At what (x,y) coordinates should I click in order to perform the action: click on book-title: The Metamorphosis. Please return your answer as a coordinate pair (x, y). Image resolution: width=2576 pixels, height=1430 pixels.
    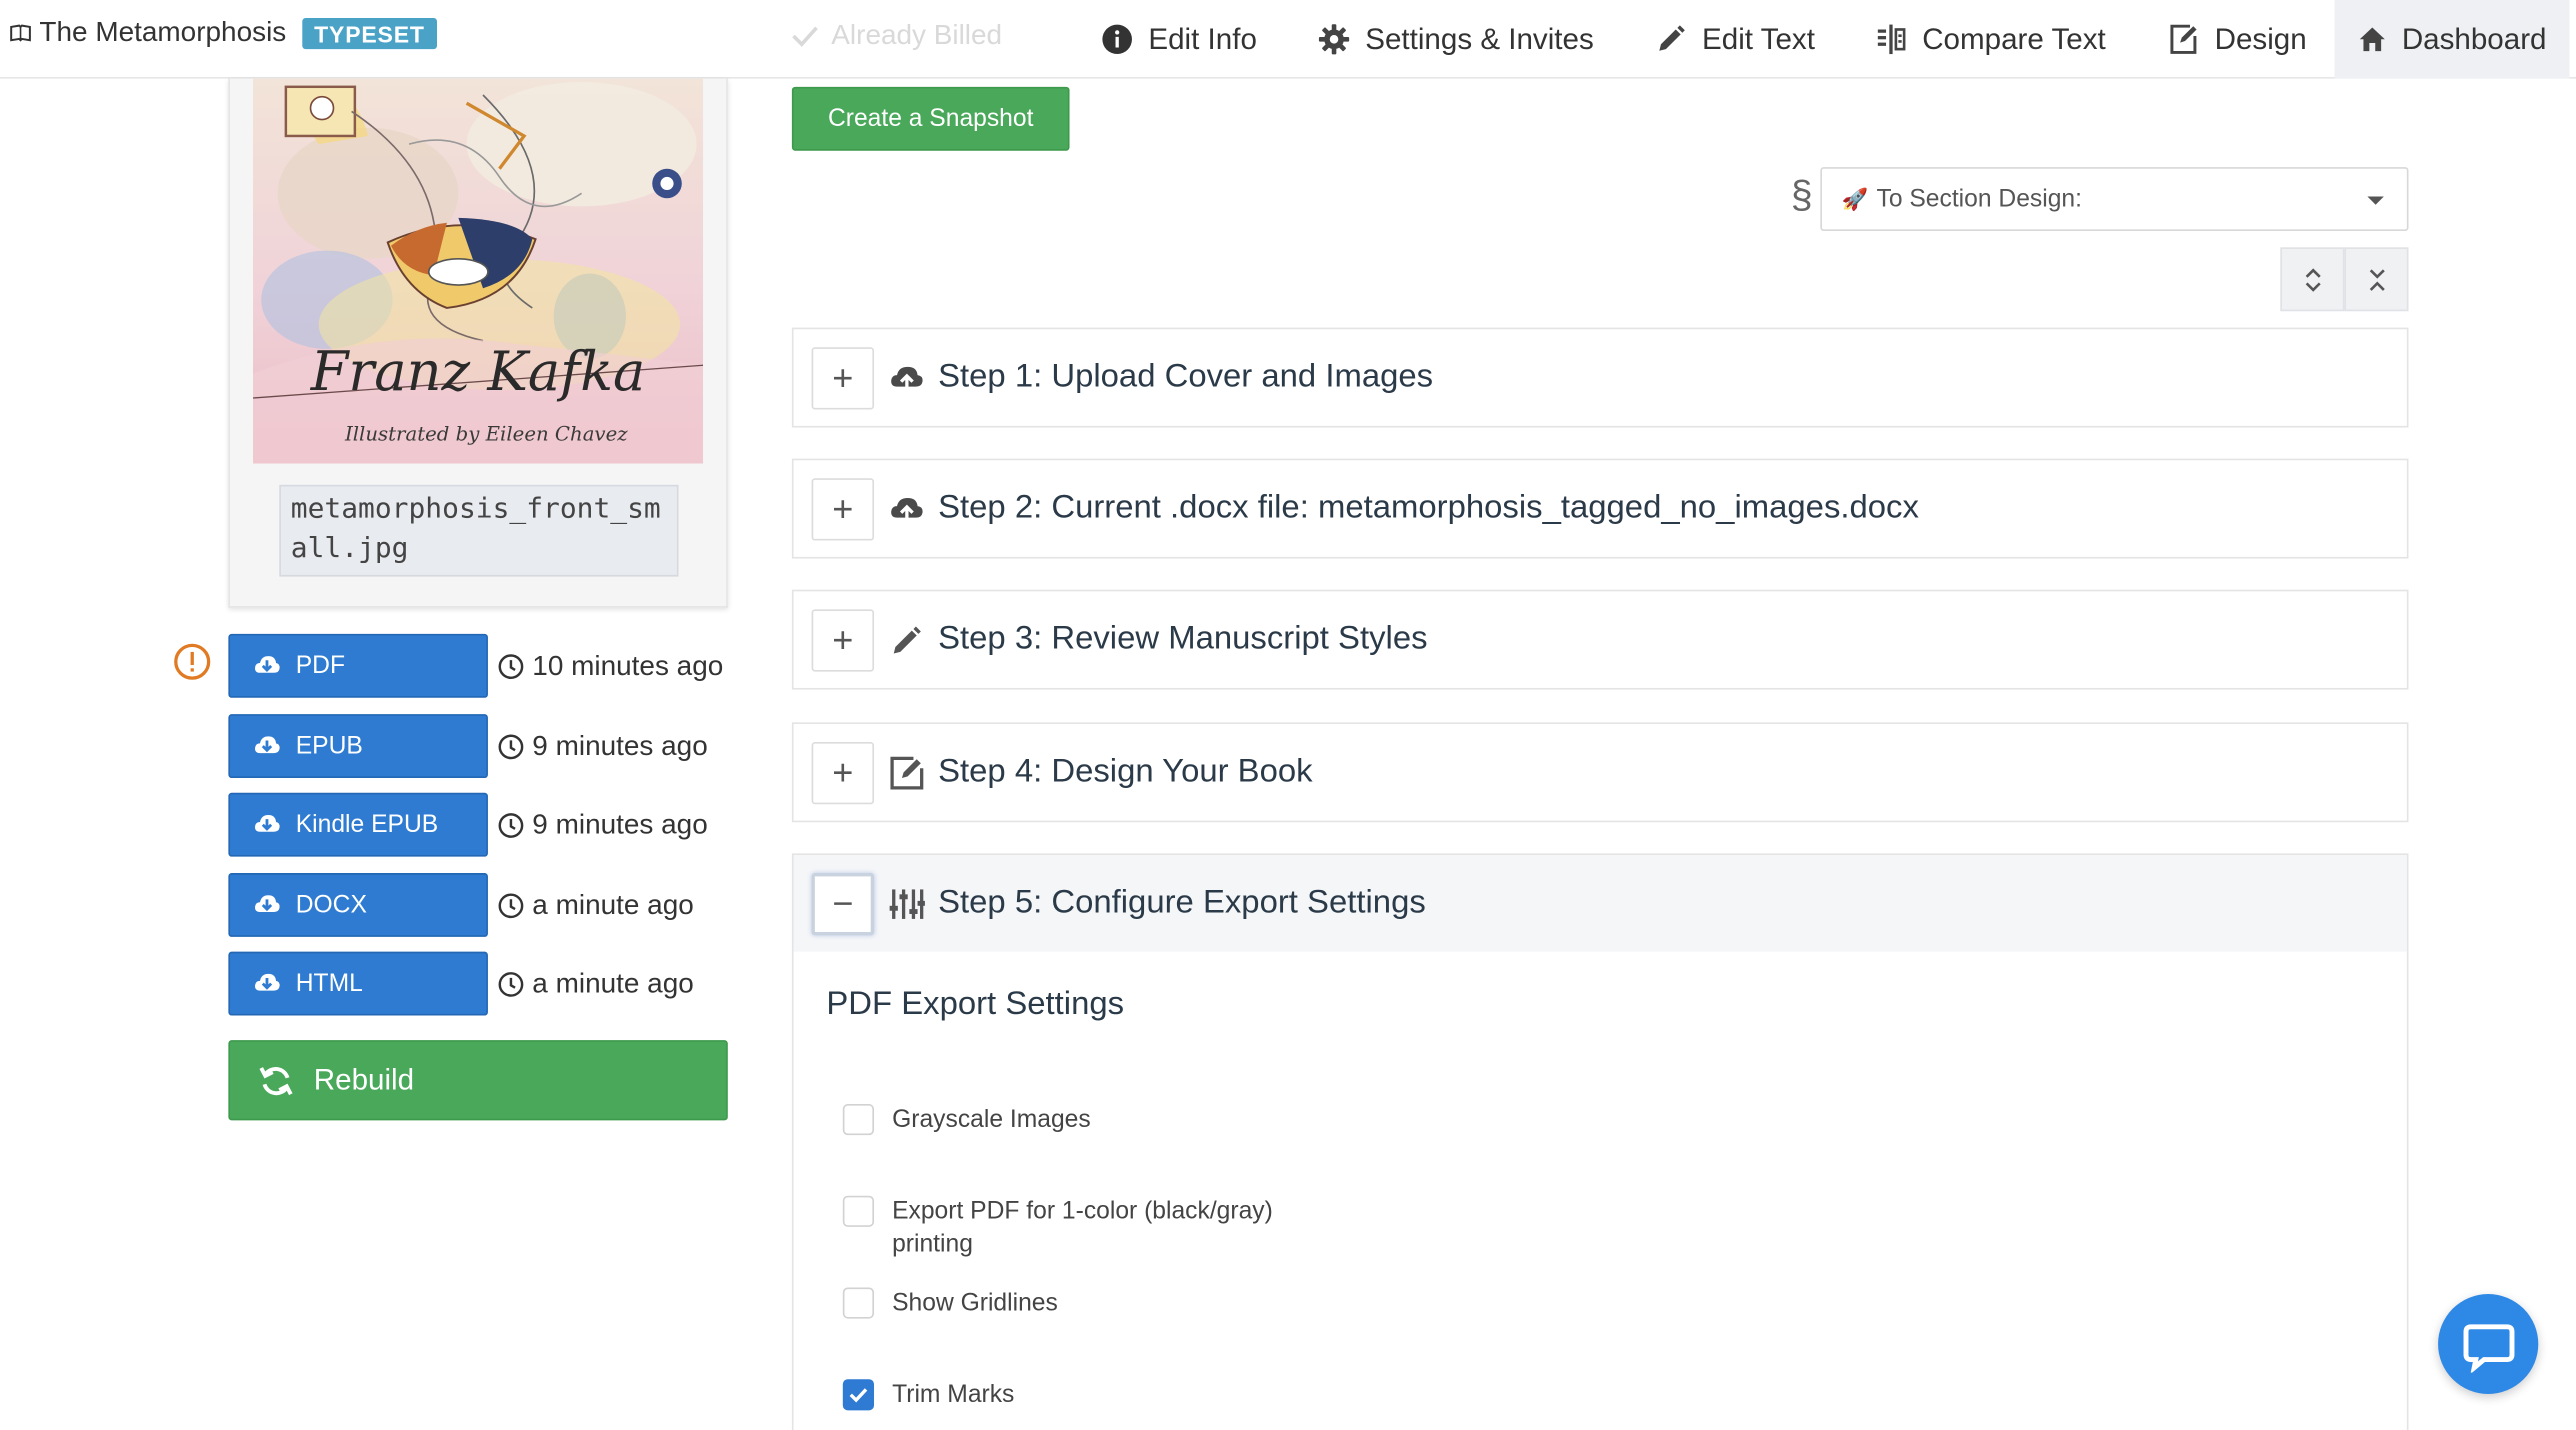
    Looking at the image, I should click on (162, 32).